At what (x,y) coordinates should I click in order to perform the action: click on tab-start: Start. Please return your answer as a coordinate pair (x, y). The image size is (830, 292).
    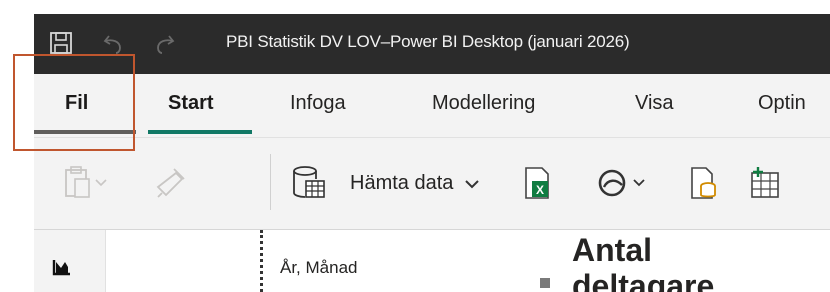
    Looking at the image, I should click on (191, 103).